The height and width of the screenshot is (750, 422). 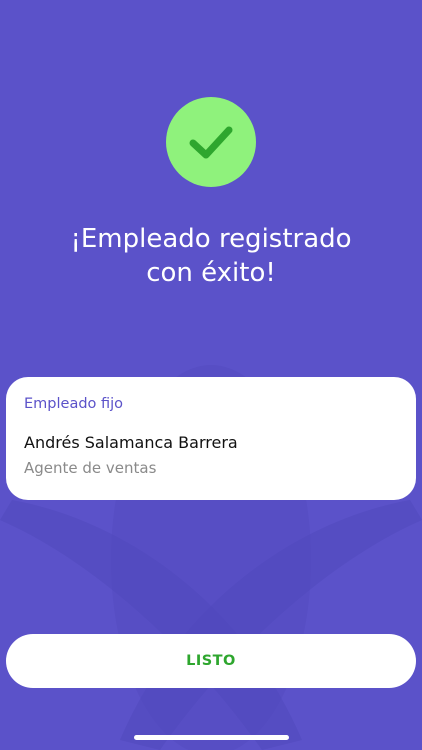 What do you see at coordinates (211, 256) in the screenshot?
I see `success-title: ¡Empleado registrado con éxito!` at bounding box center [211, 256].